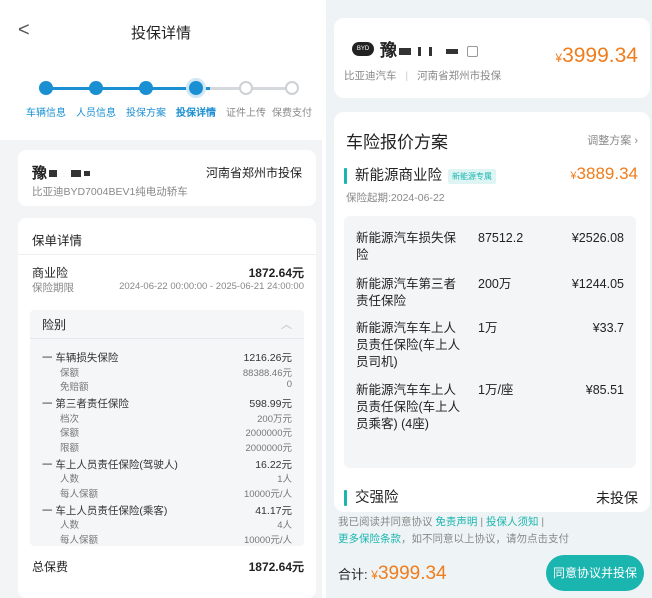 The image size is (652, 598). Describe the element at coordinates (397, 142) in the screenshot. I see `plan-title: 车险报价方案` at that location.